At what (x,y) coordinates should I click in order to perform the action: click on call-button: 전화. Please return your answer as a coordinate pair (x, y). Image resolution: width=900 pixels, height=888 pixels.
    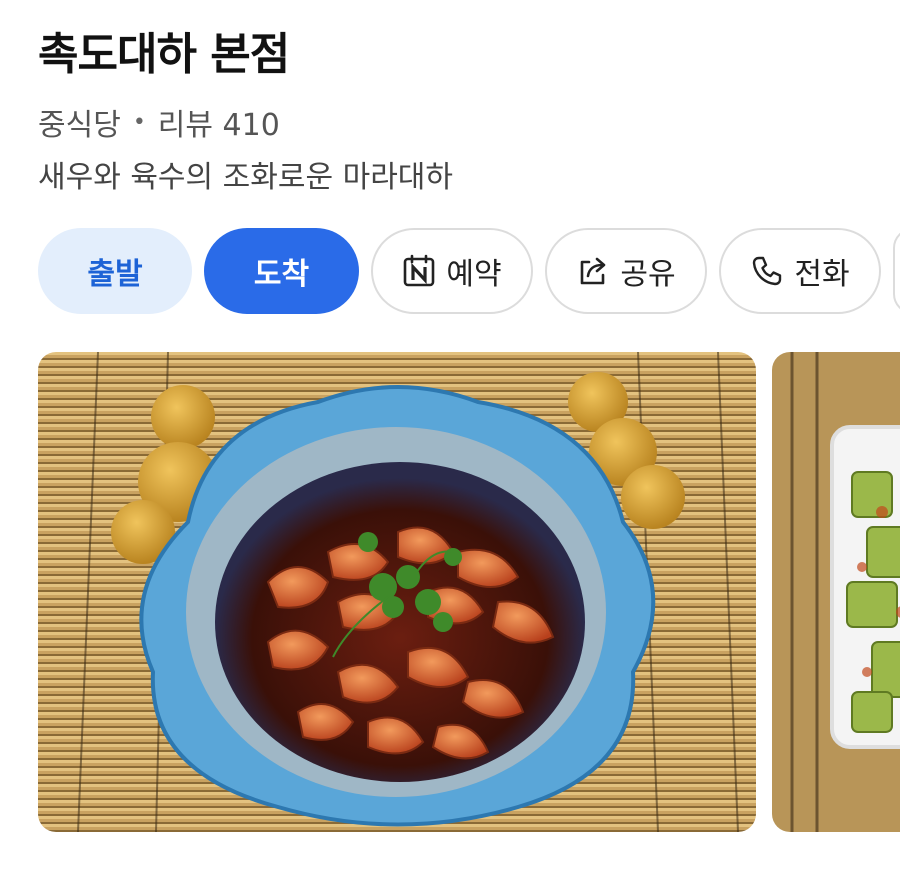
    Looking at the image, I should click on (800, 271).